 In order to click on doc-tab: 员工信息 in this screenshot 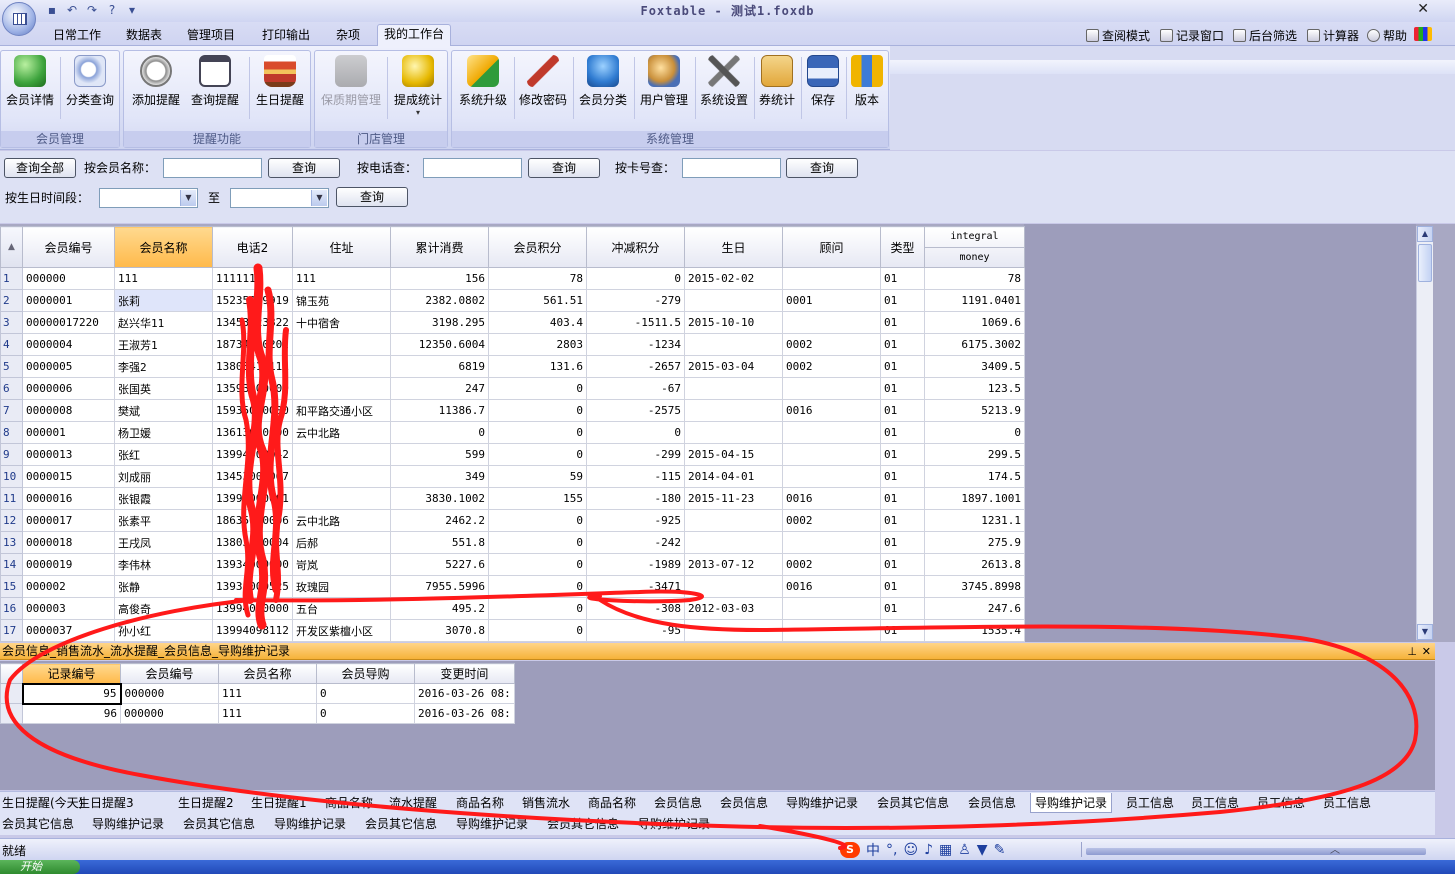, I will do `click(1150, 803)`.